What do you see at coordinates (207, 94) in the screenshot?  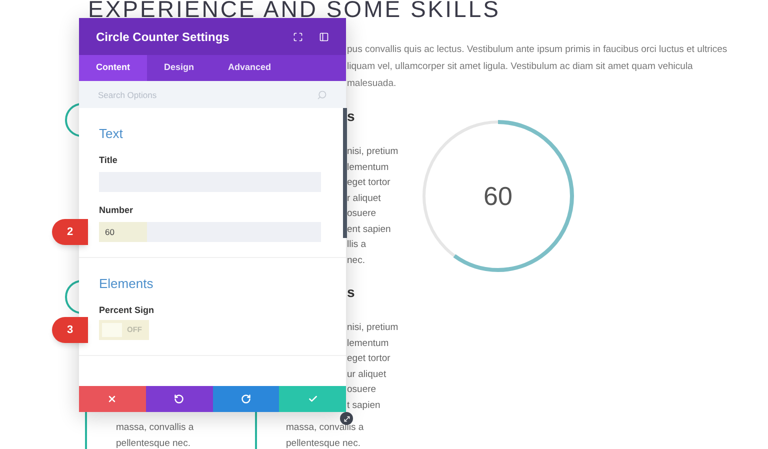 I see `search-input: Search Options` at bounding box center [207, 94].